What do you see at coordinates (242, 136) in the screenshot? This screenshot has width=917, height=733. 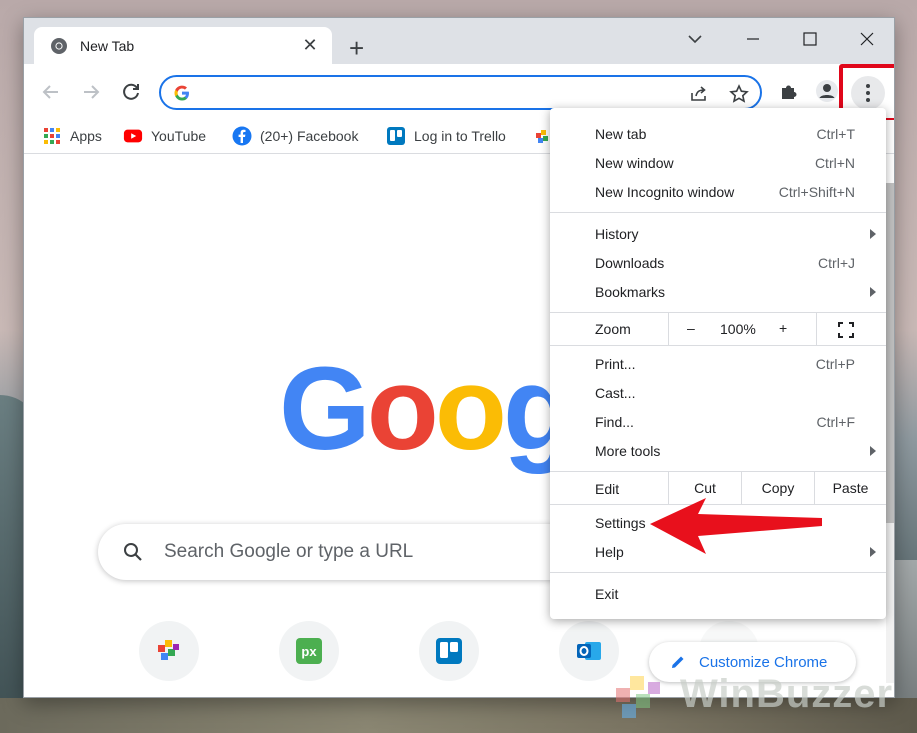 I see `facebook-icon` at bounding box center [242, 136].